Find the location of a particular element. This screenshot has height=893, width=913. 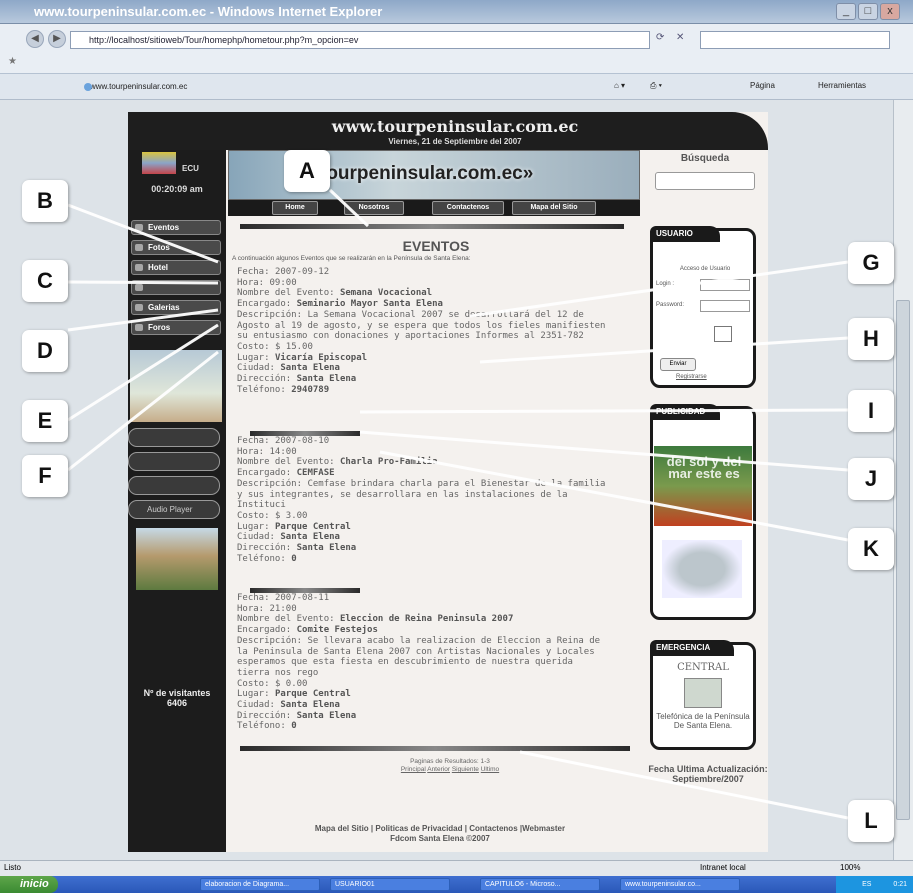

callout-a: A is located at coordinates (307, 171).